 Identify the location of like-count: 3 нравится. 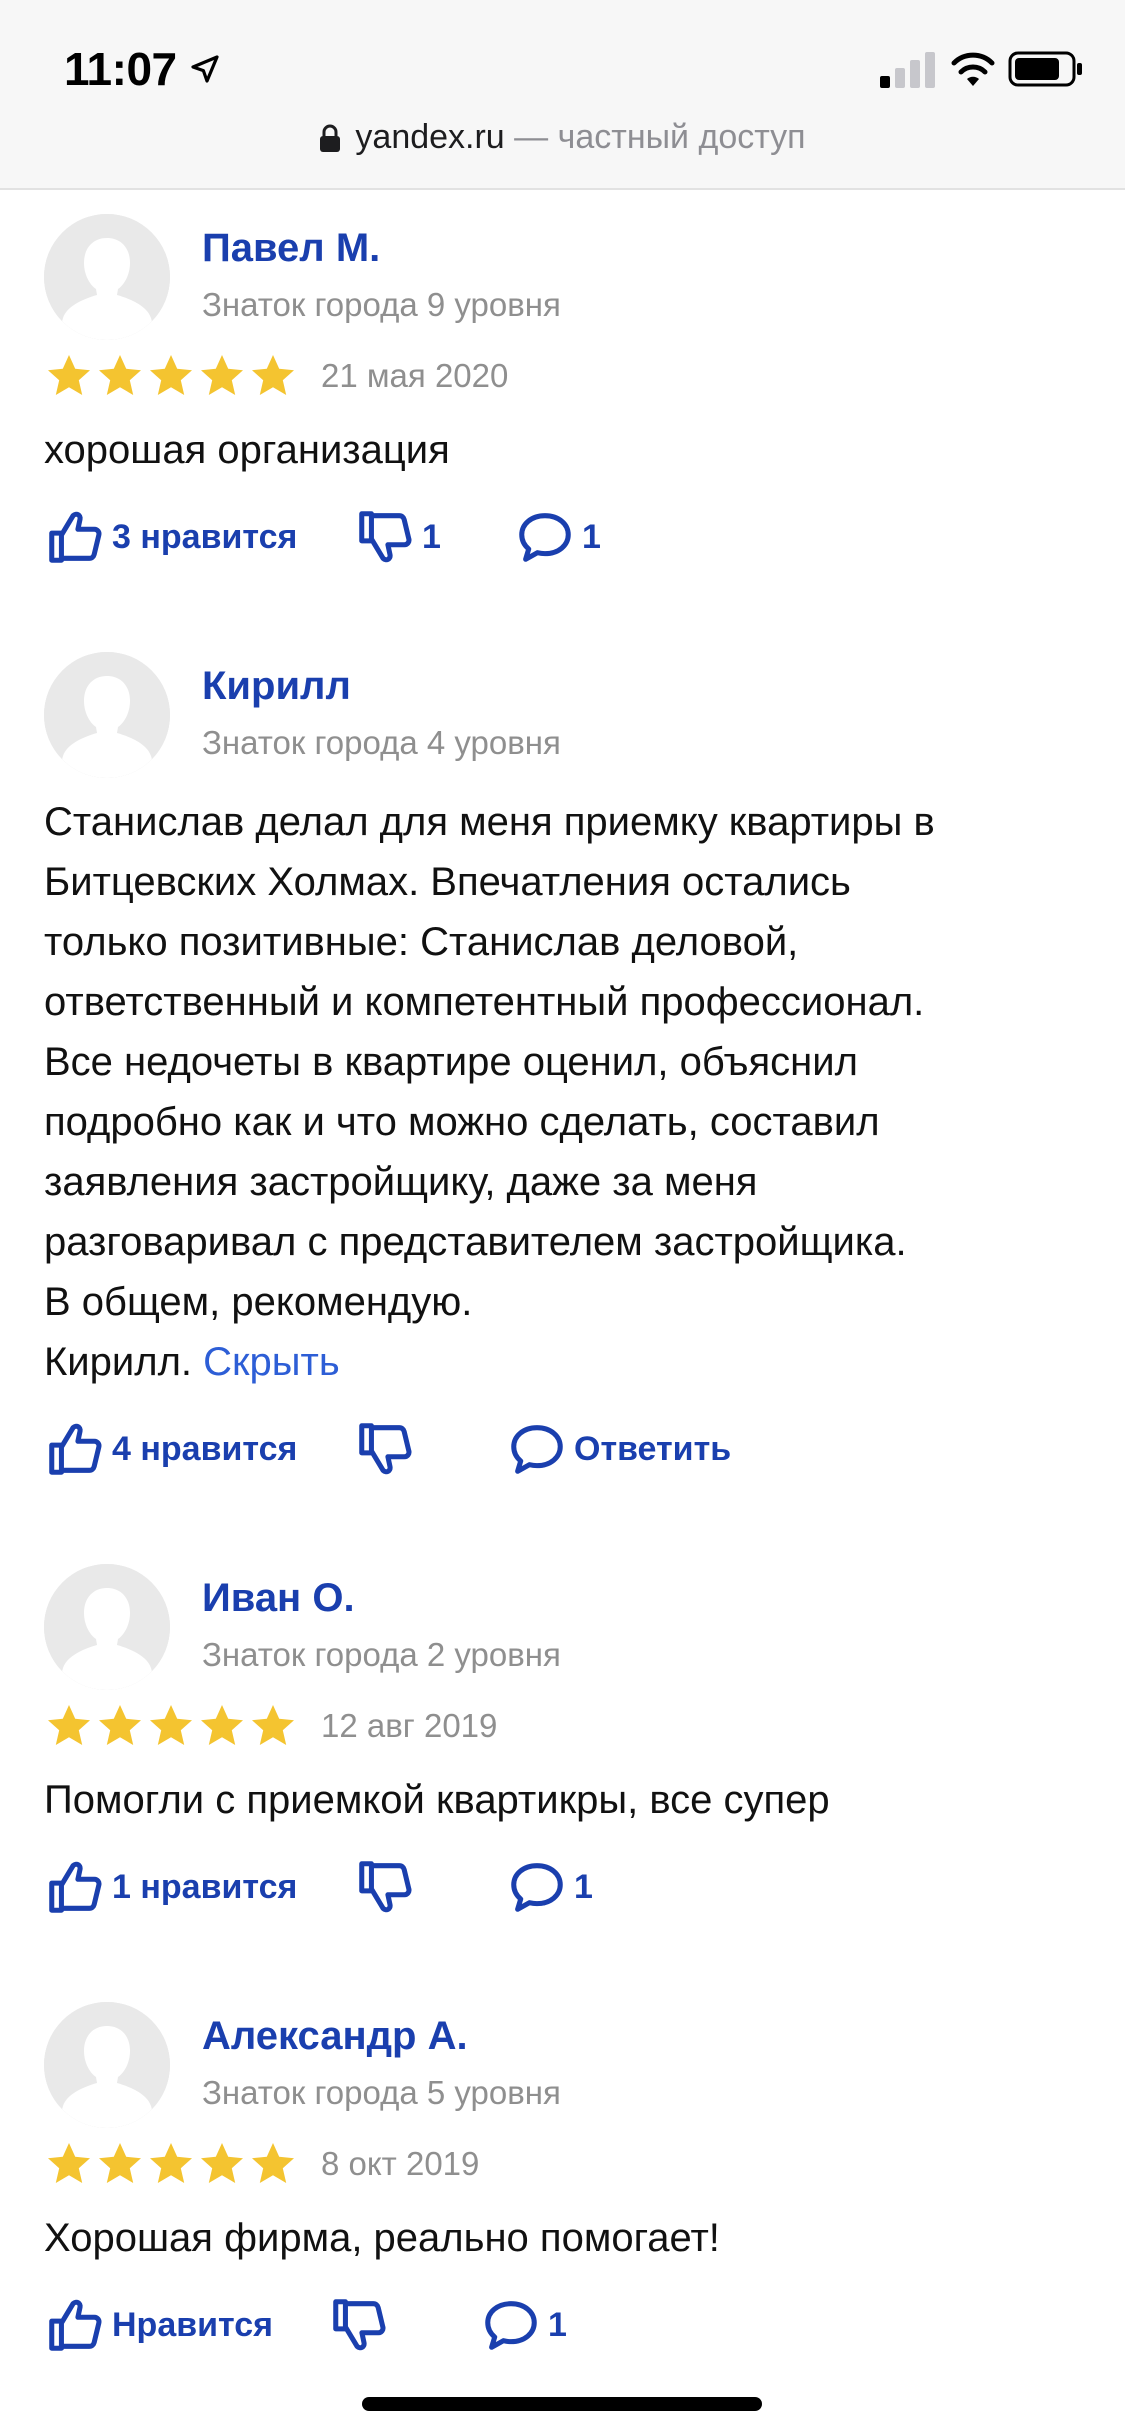
(205, 536).